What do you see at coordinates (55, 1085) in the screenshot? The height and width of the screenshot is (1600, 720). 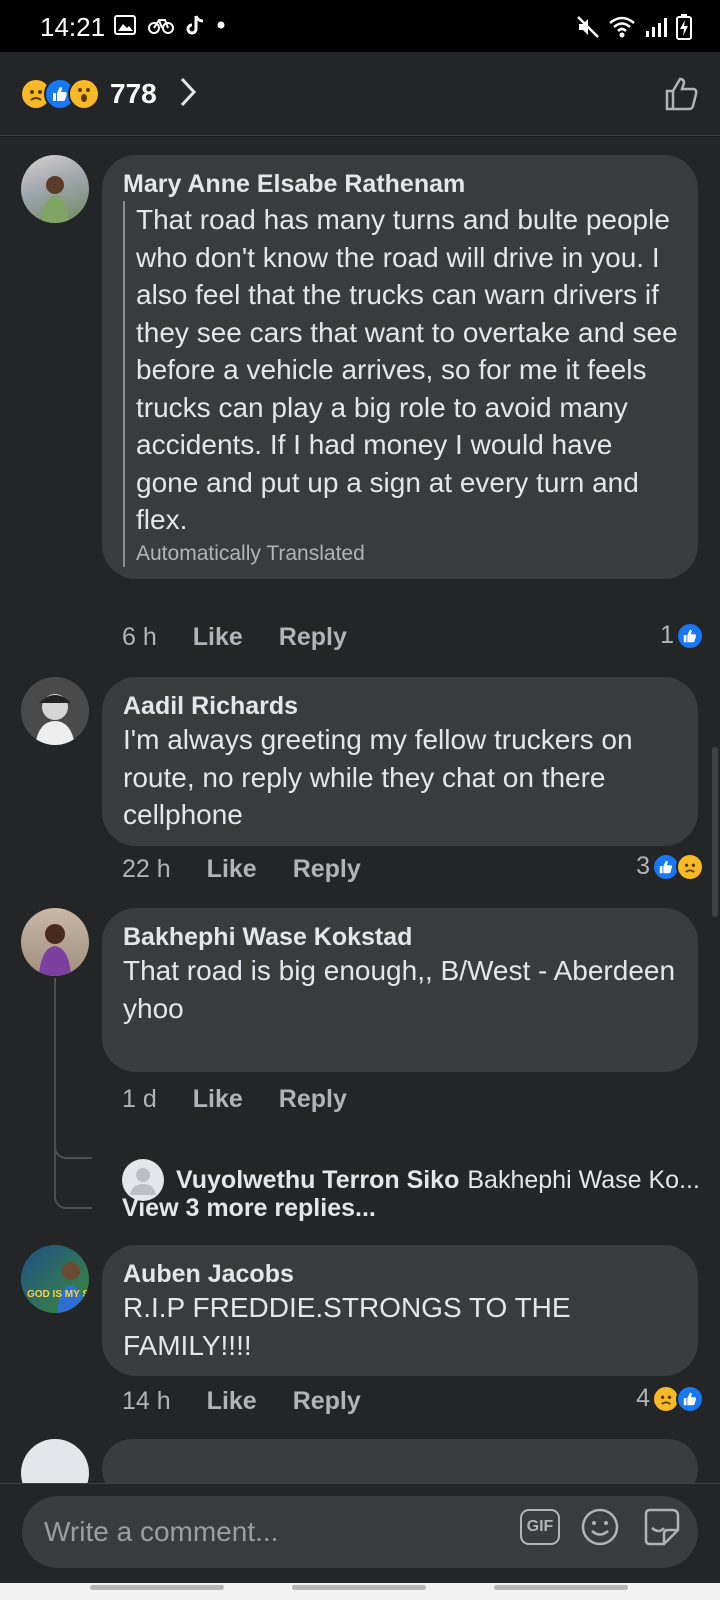 I see `thread-line` at bounding box center [55, 1085].